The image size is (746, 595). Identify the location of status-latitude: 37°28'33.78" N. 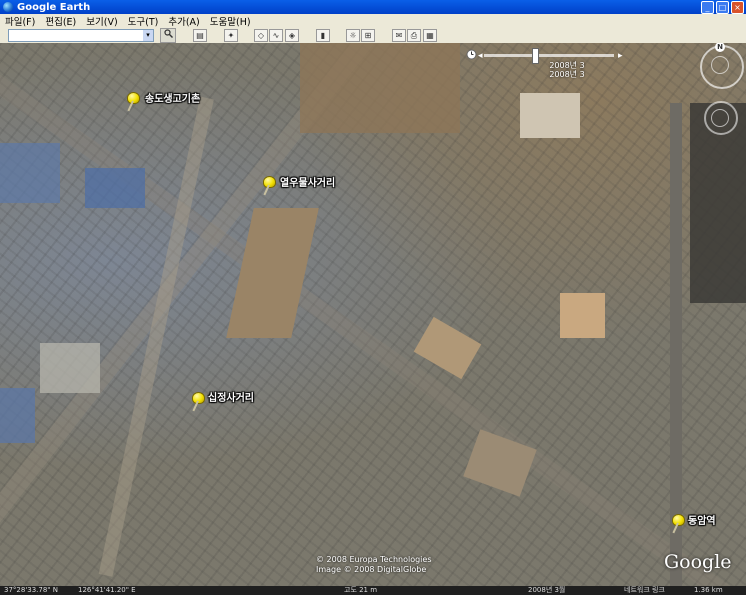
(31, 590).